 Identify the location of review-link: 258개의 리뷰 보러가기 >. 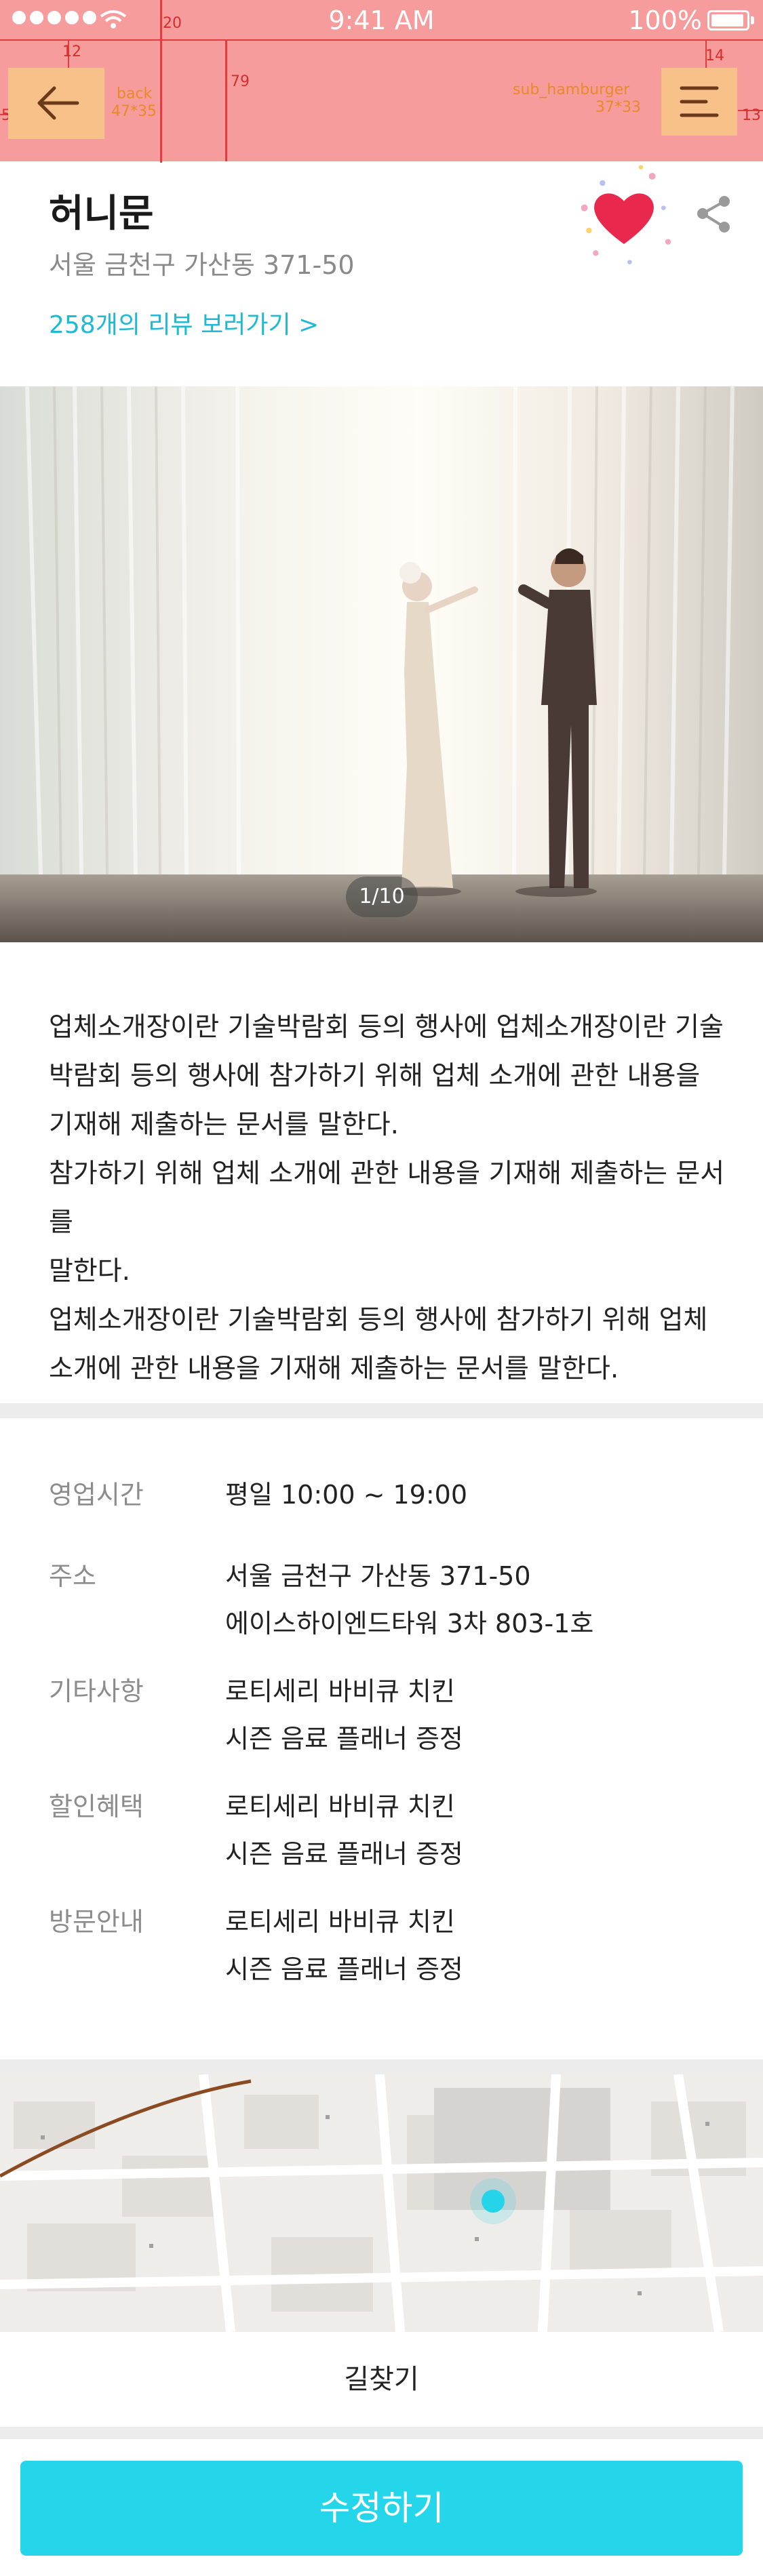
(184, 322).